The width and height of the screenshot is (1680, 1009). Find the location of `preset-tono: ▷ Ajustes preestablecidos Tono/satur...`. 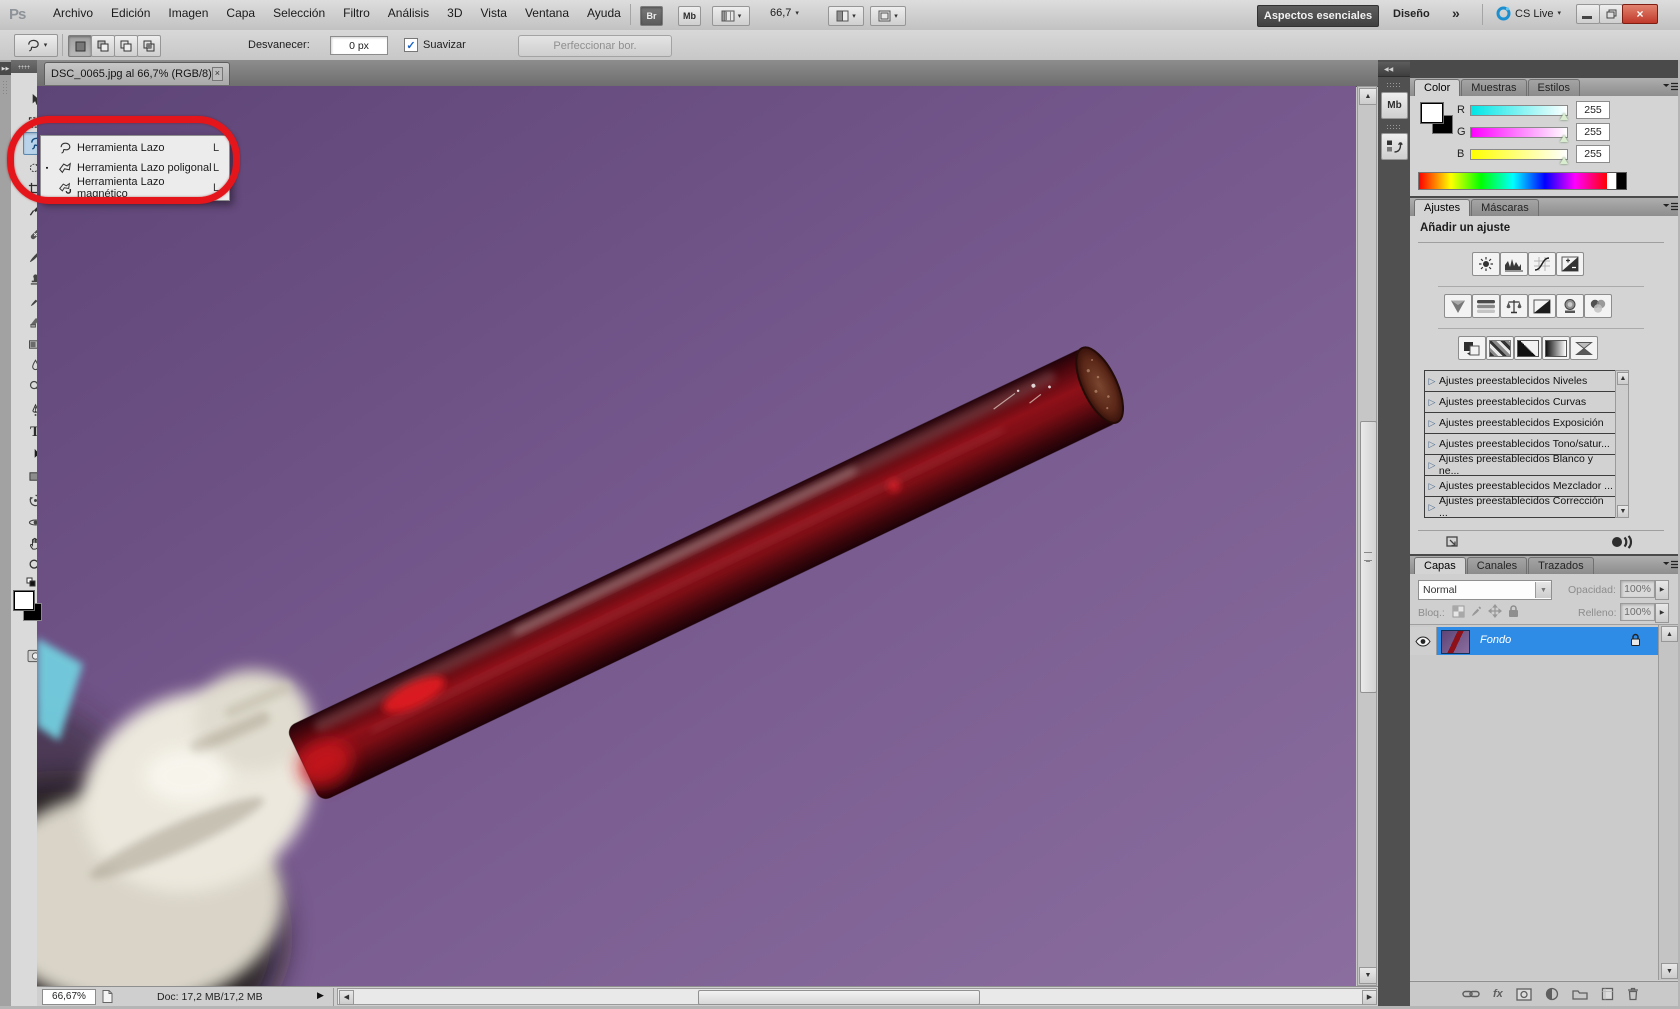

preset-tono: ▷ Ajustes preestablecidos Tono/satur... is located at coordinates (1520, 444).